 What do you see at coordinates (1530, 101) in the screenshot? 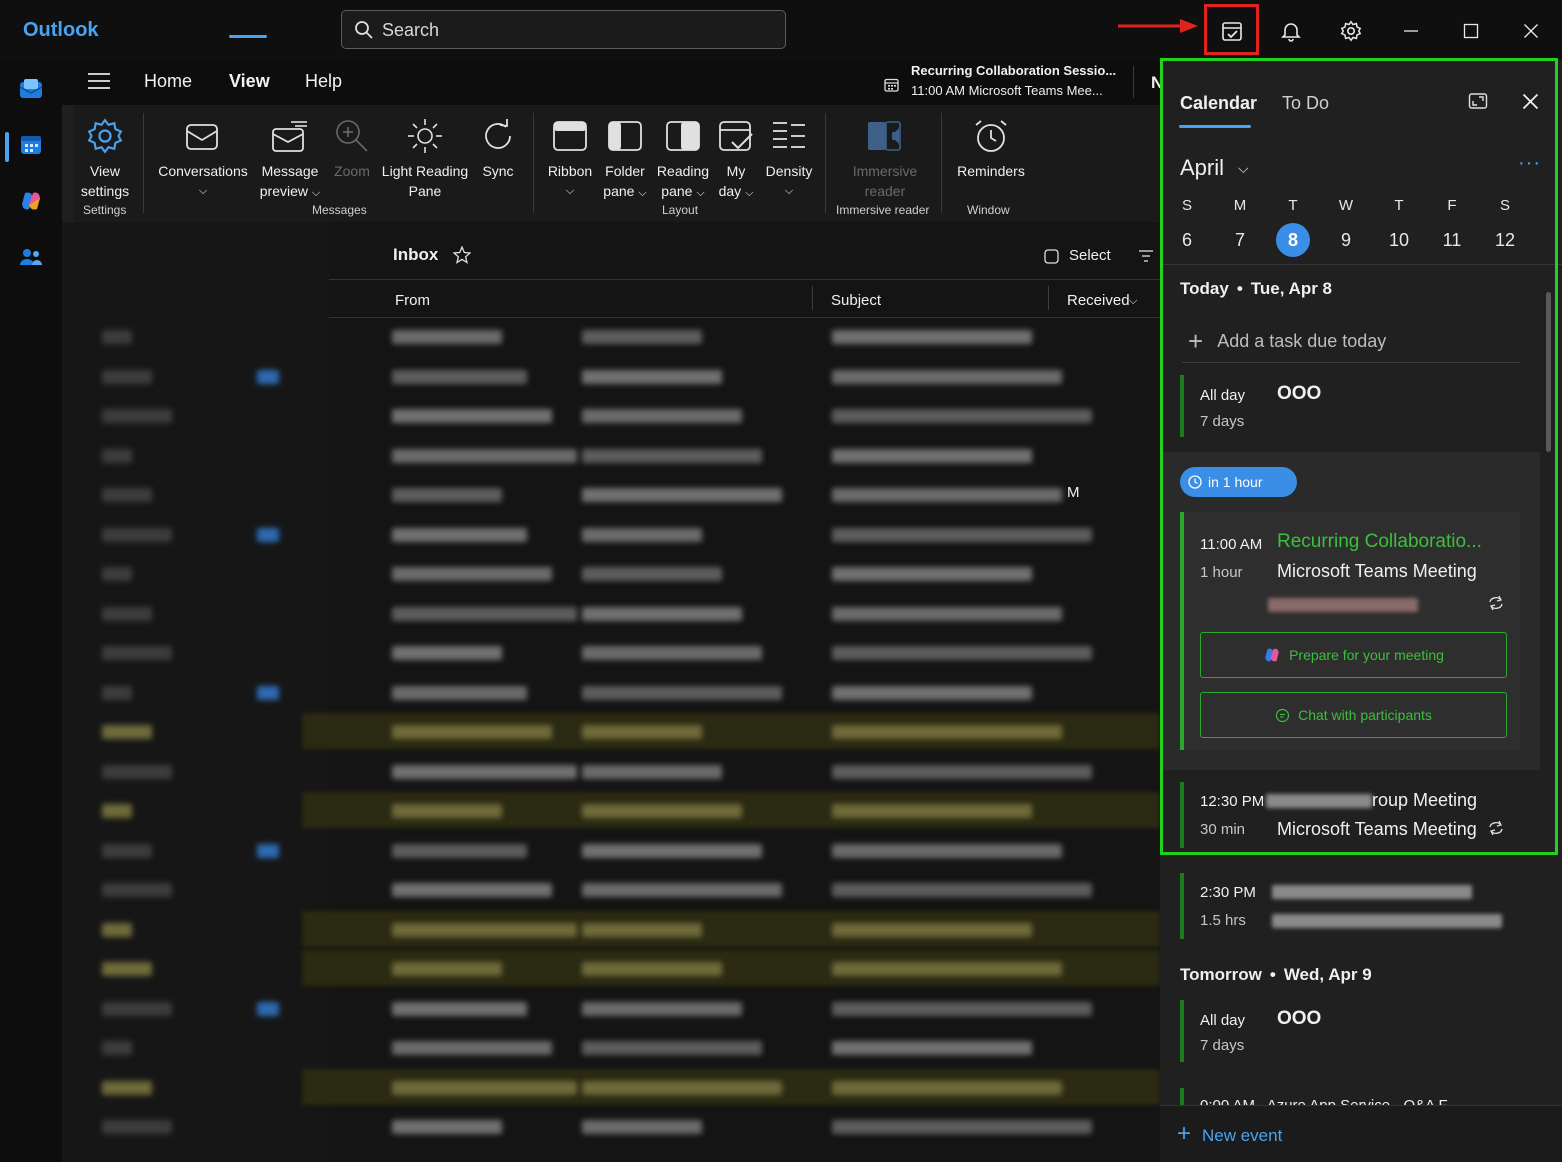
I see `close-icon` at bounding box center [1530, 101].